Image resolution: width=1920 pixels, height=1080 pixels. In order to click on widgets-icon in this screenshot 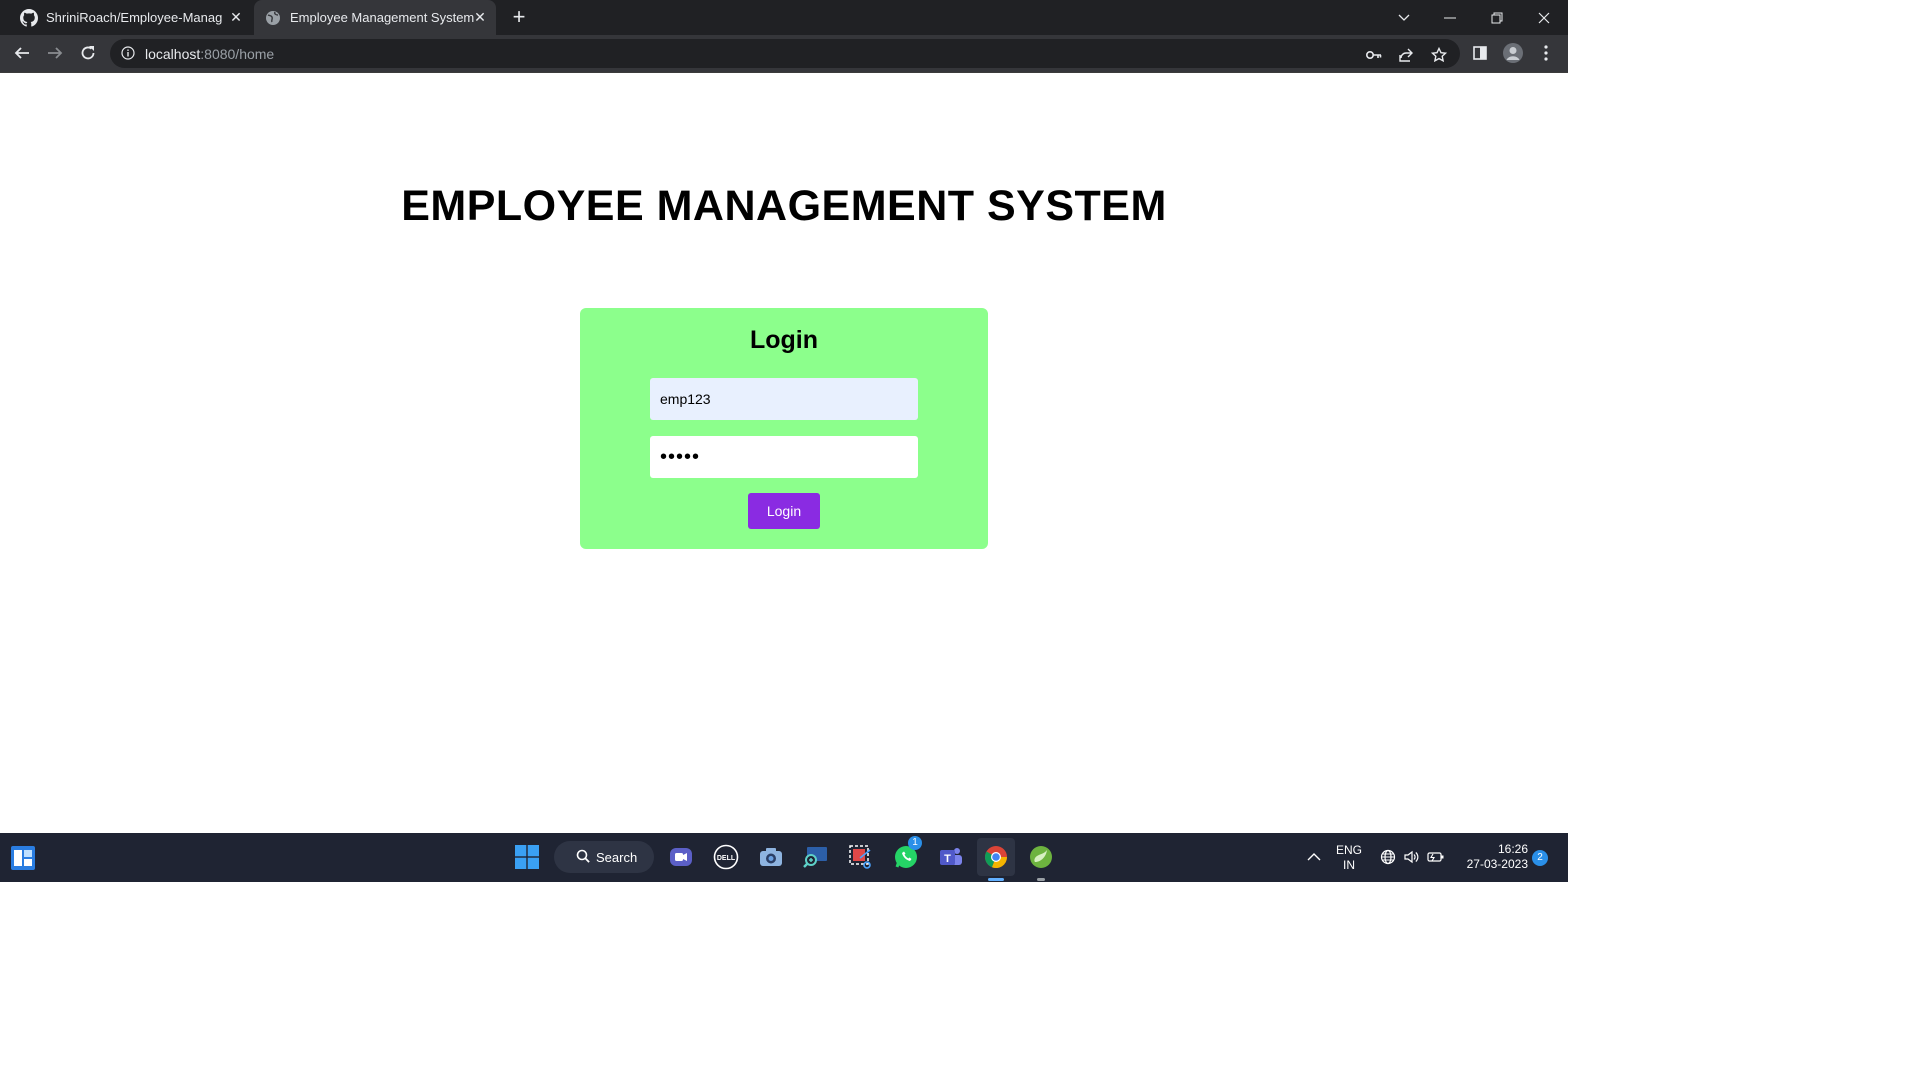, I will do `click(23, 858)`.